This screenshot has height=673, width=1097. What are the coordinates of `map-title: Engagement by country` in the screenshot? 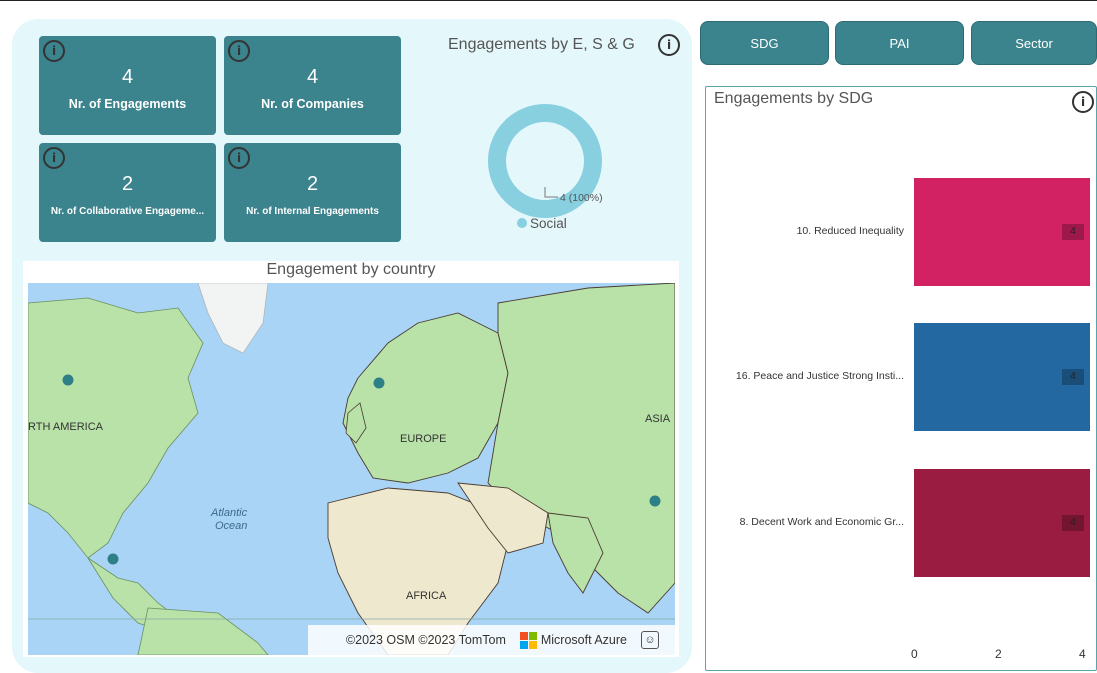 It's located at (351, 269).